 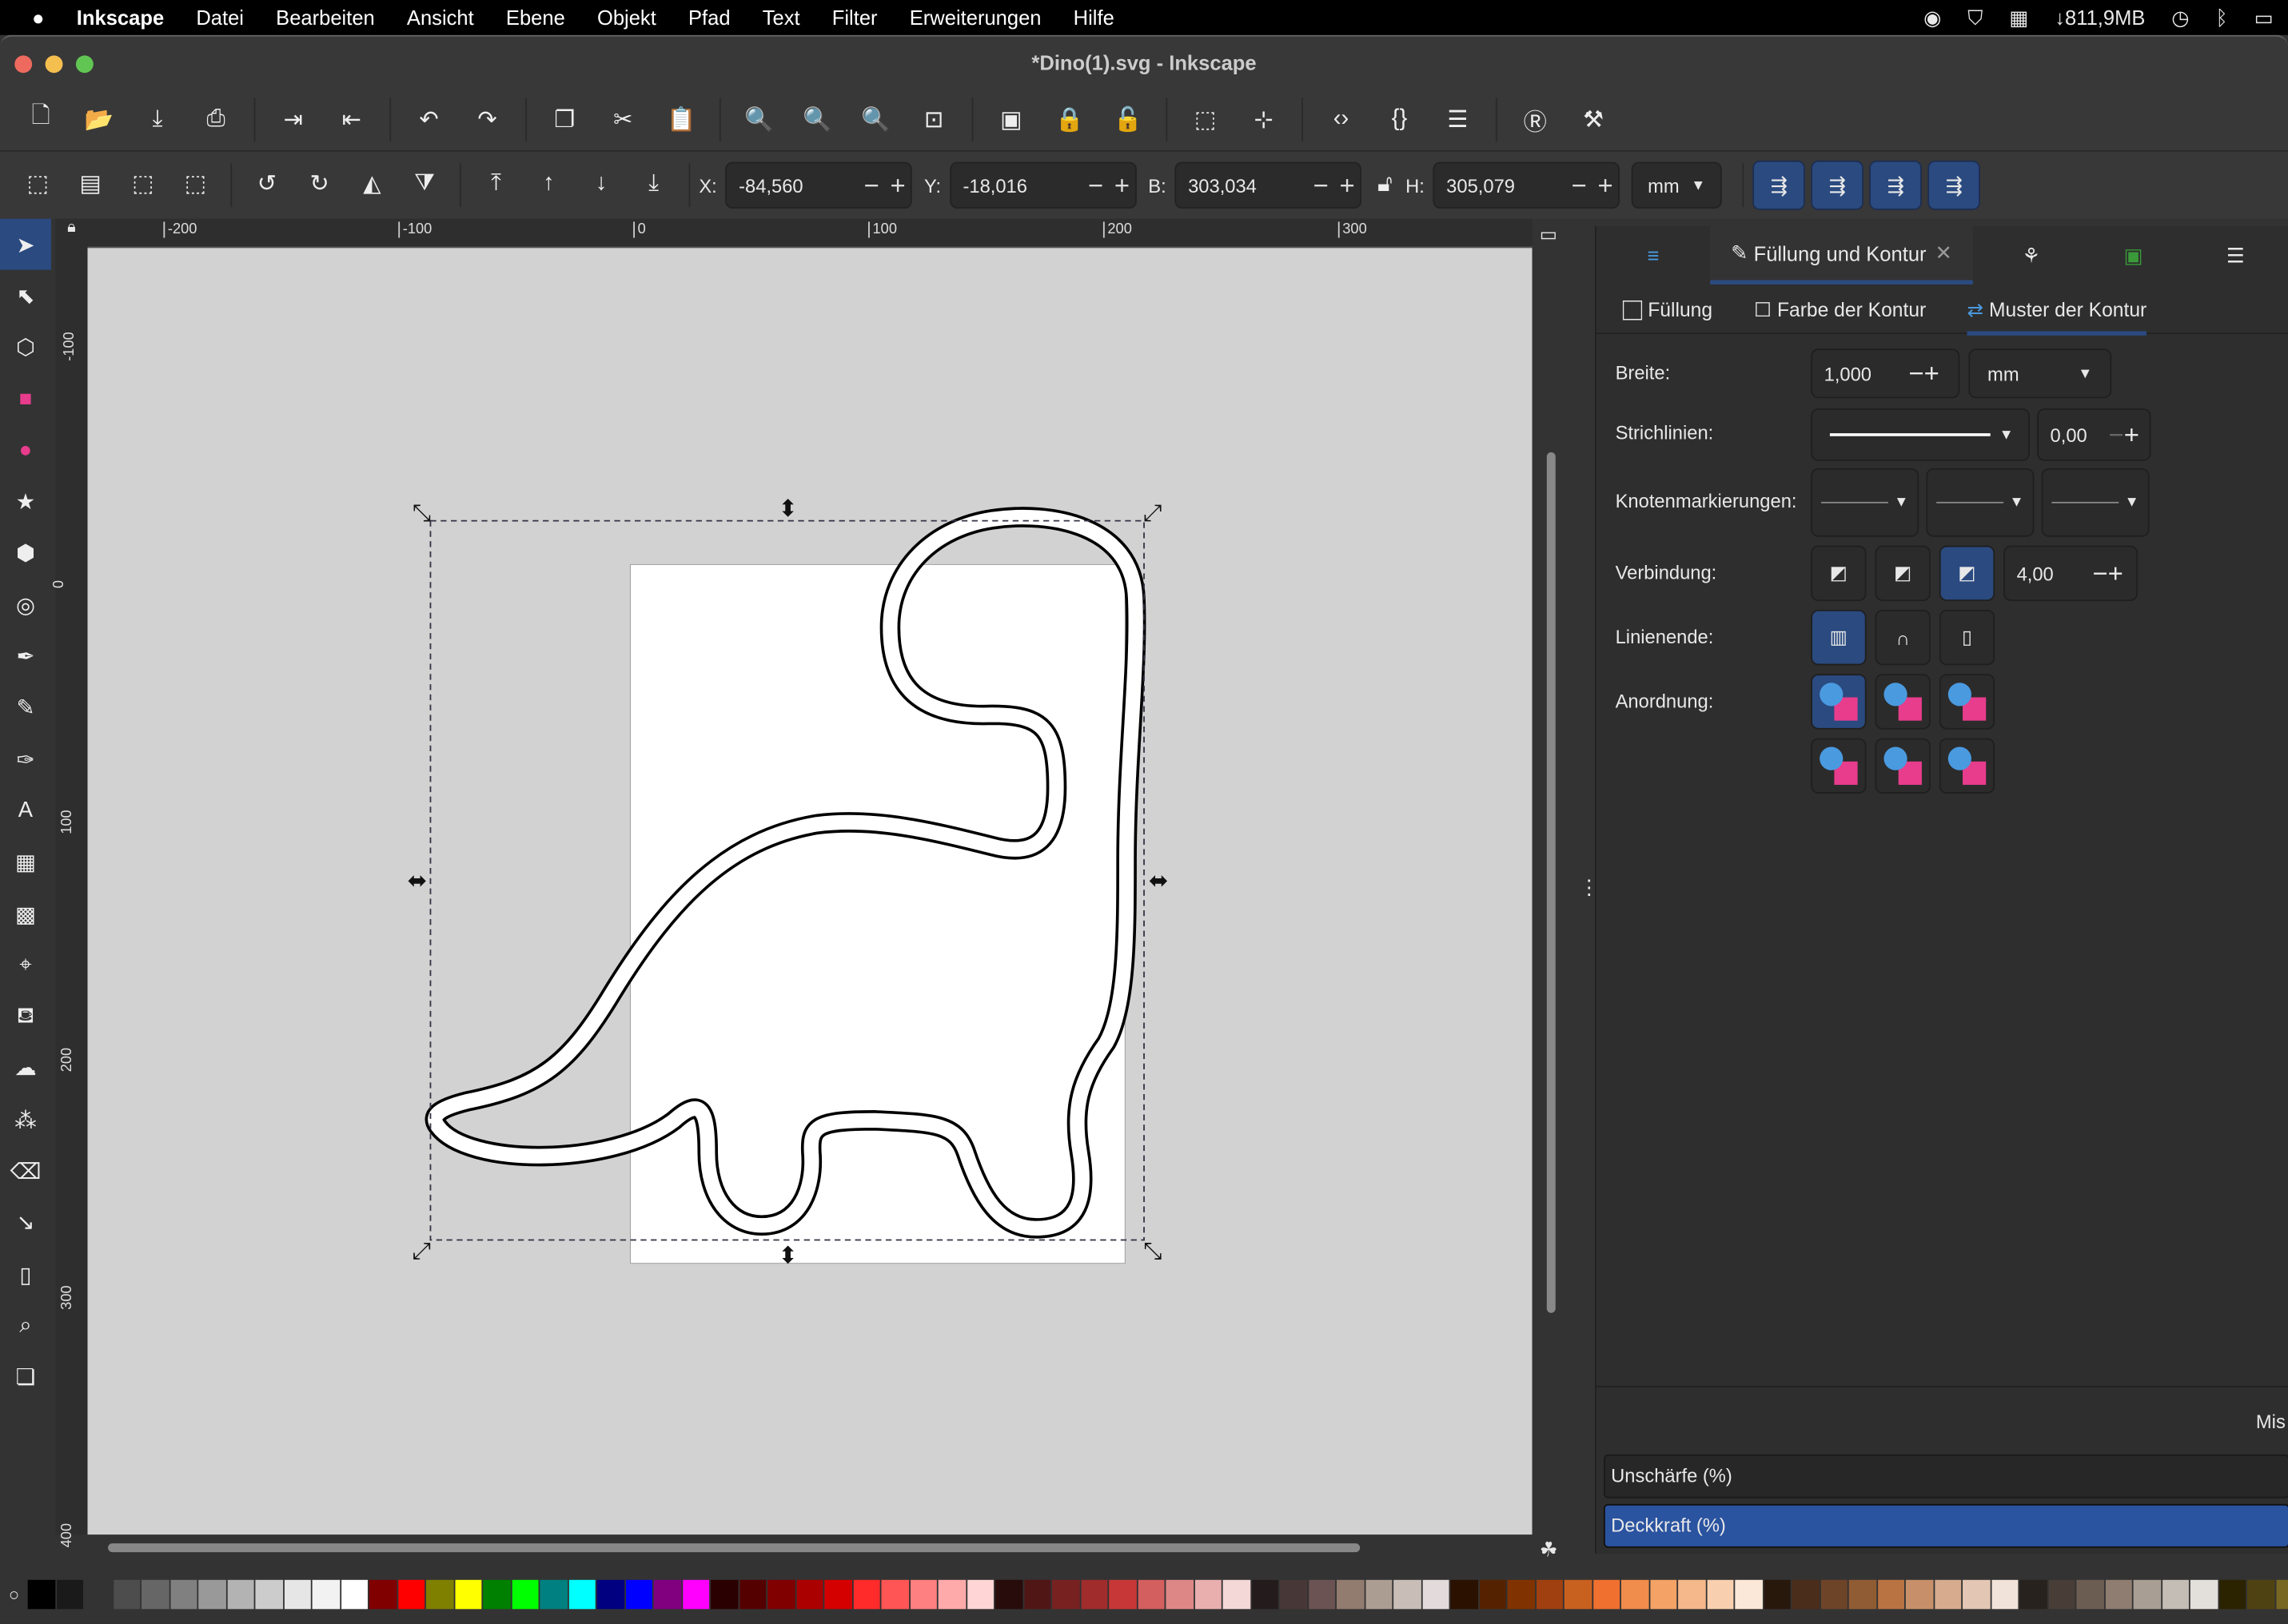 I want to click on raise-to-top-icon: ⤒, so click(x=496, y=183).